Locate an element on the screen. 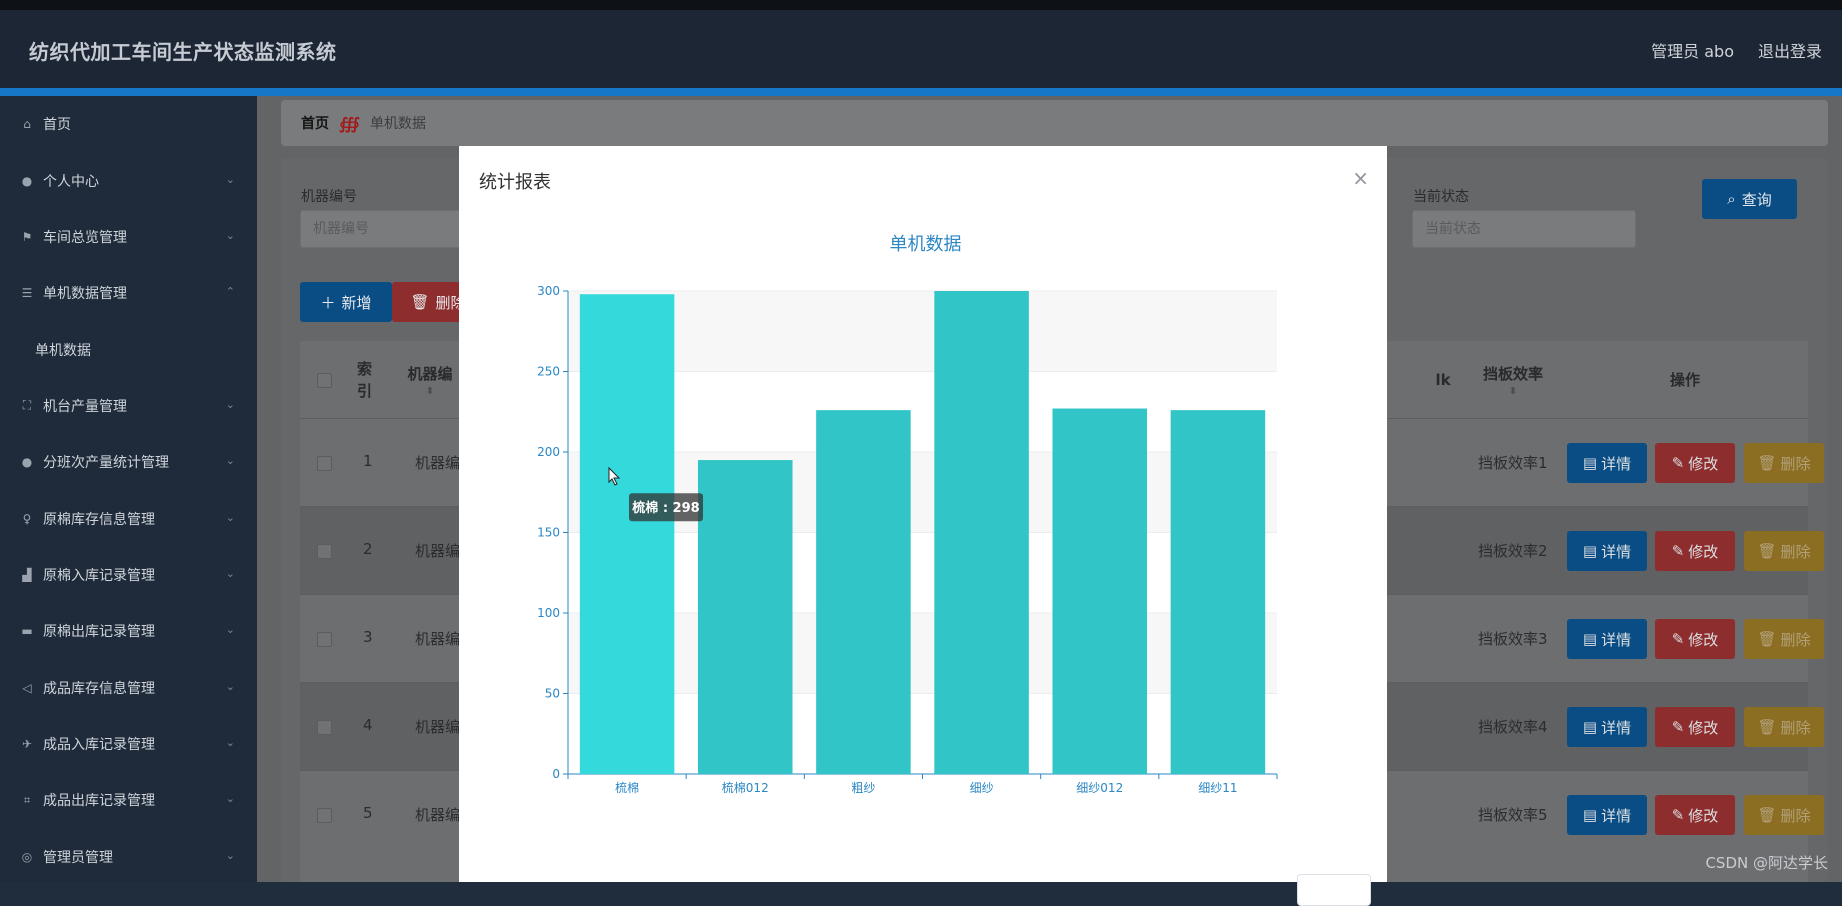 Image resolution: width=1842 pixels, height=906 pixels. sidebar-item-10: ◁ 成品库存信息管理 ⌄ is located at coordinates (128, 688).